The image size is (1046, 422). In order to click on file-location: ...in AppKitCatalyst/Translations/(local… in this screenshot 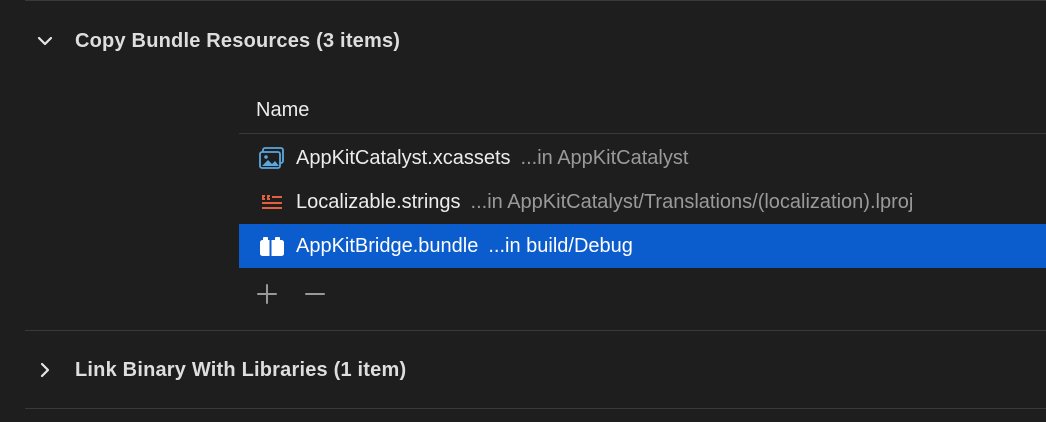, I will do `click(692, 201)`.